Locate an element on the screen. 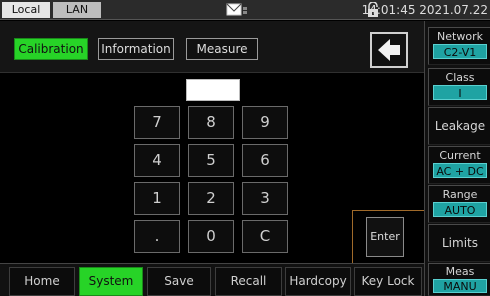 The height and width of the screenshot is (296, 490). softkey-limits: Limits is located at coordinates (459, 243).